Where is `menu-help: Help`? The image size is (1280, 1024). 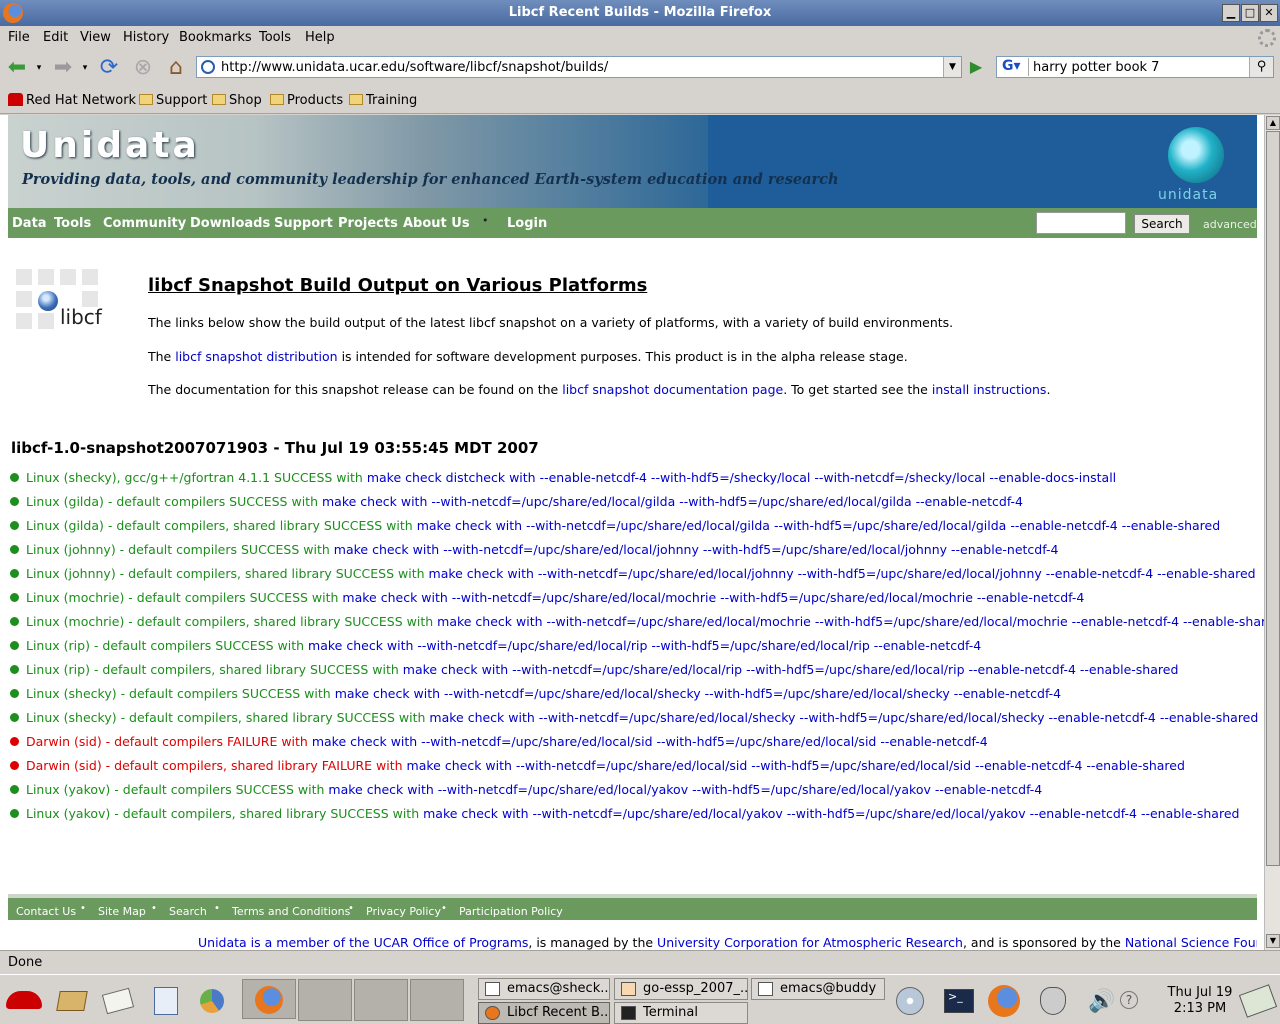 menu-help: Help is located at coordinates (320, 37).